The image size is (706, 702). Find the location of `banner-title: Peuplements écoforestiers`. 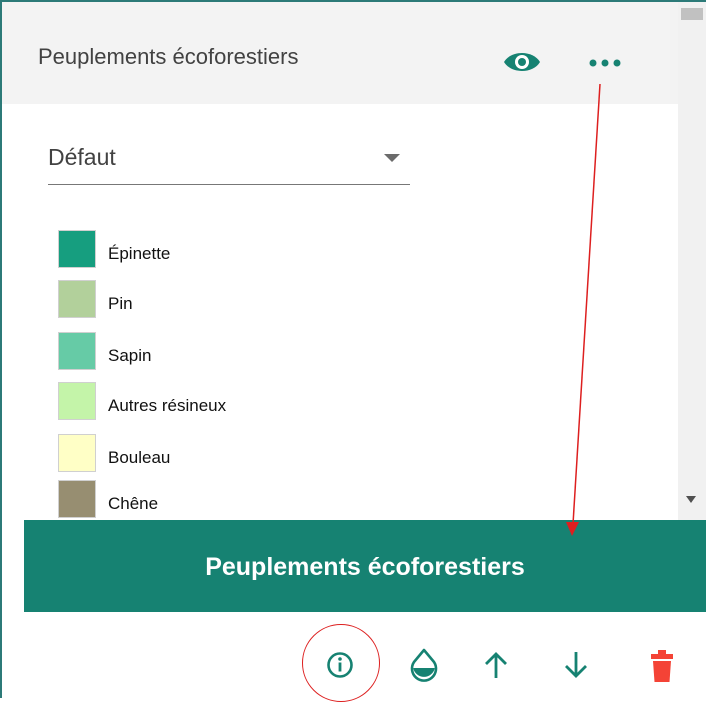

banner-title: Peuplements écoforestiers is located at coordinates (365, 567).